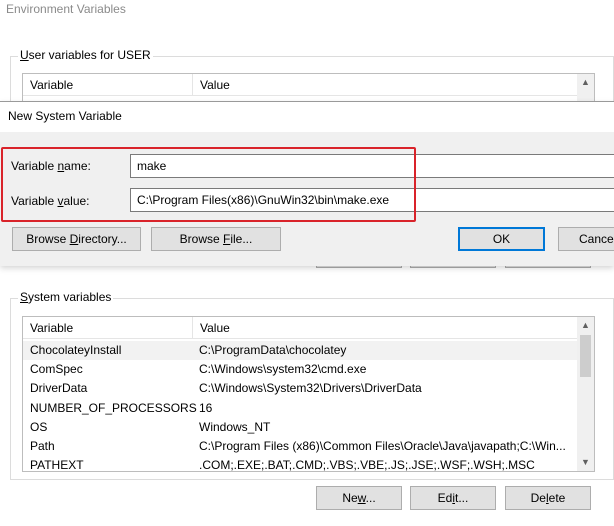 This screenshot has height=526, width=614. What do you see at coordinates (585, 394) in the screenshot?
I see `system-list-scrollbar: ▲ ▼` at bounding box center [585, 394].